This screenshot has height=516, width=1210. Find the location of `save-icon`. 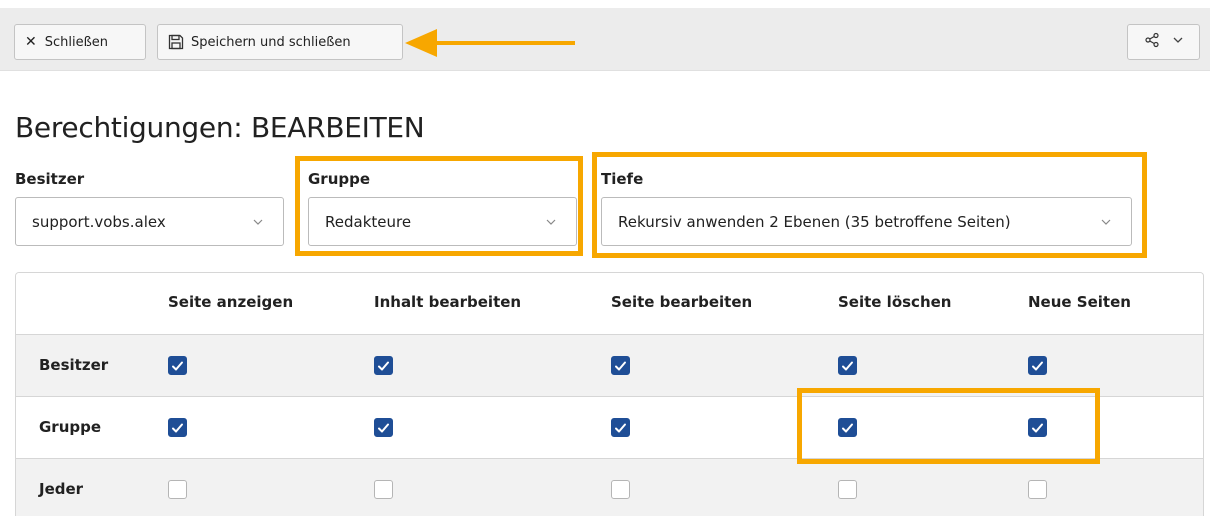

save-icon is located at coordinates (176, 42).